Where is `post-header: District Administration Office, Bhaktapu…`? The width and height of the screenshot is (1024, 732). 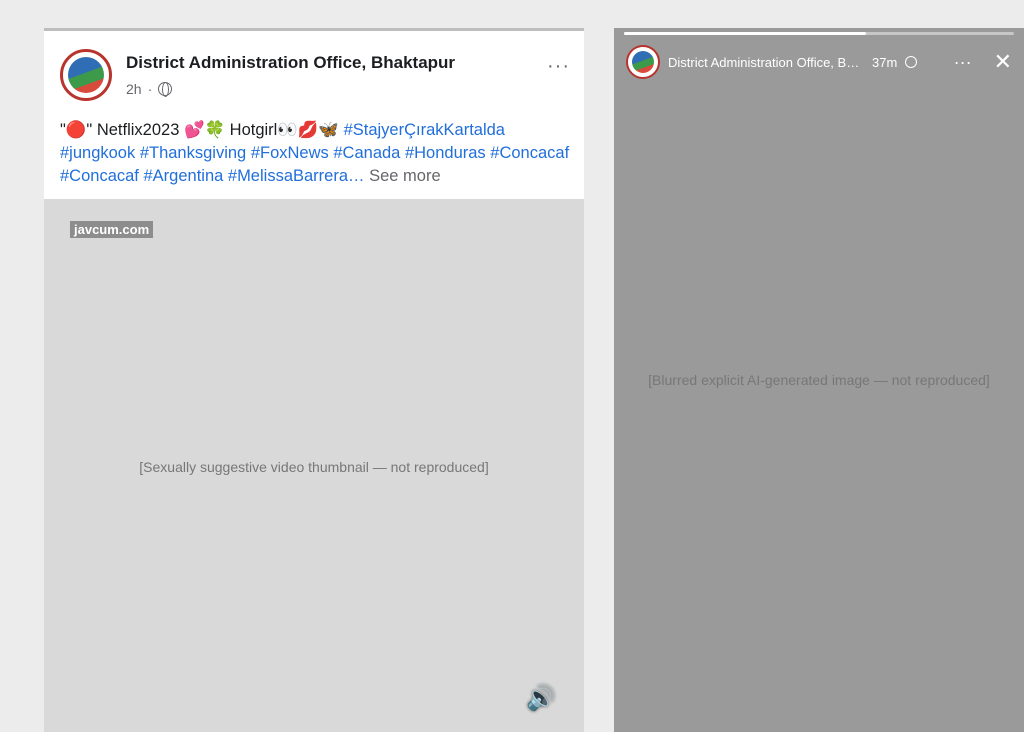 post-header: District Administration Office, Bhaktapu… is located at coordinates (314, 75).